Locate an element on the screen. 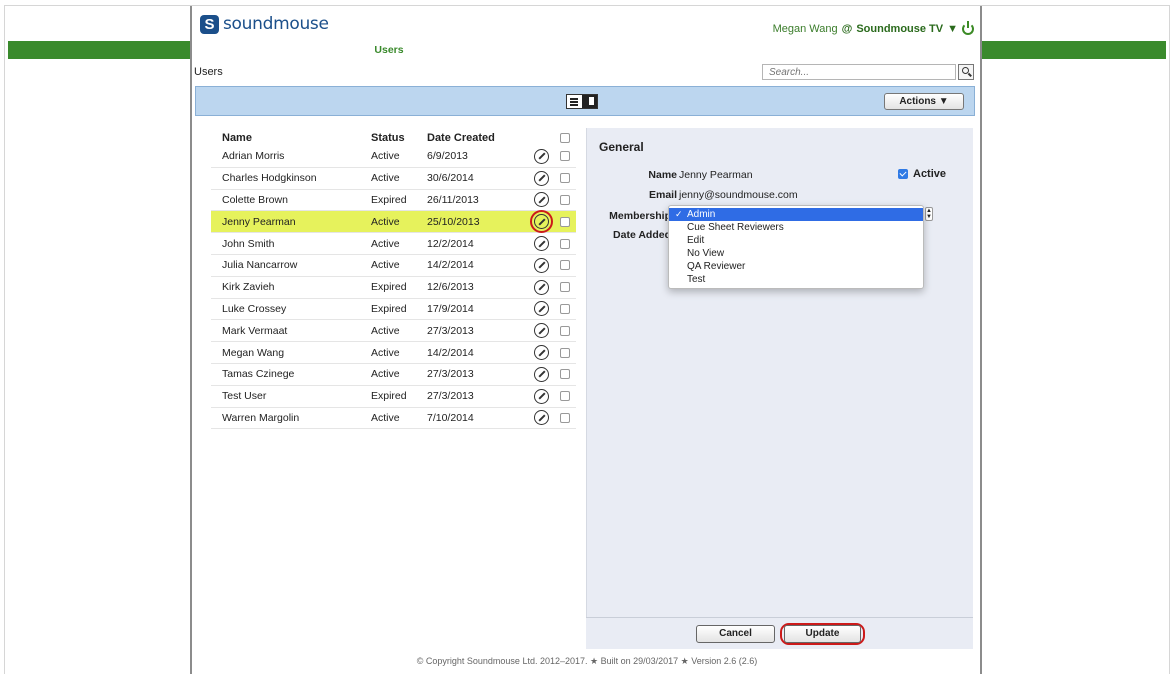 This screenshot has height=674, width=1174. brand-name: soundmouse is located at coordinates (276, 24).